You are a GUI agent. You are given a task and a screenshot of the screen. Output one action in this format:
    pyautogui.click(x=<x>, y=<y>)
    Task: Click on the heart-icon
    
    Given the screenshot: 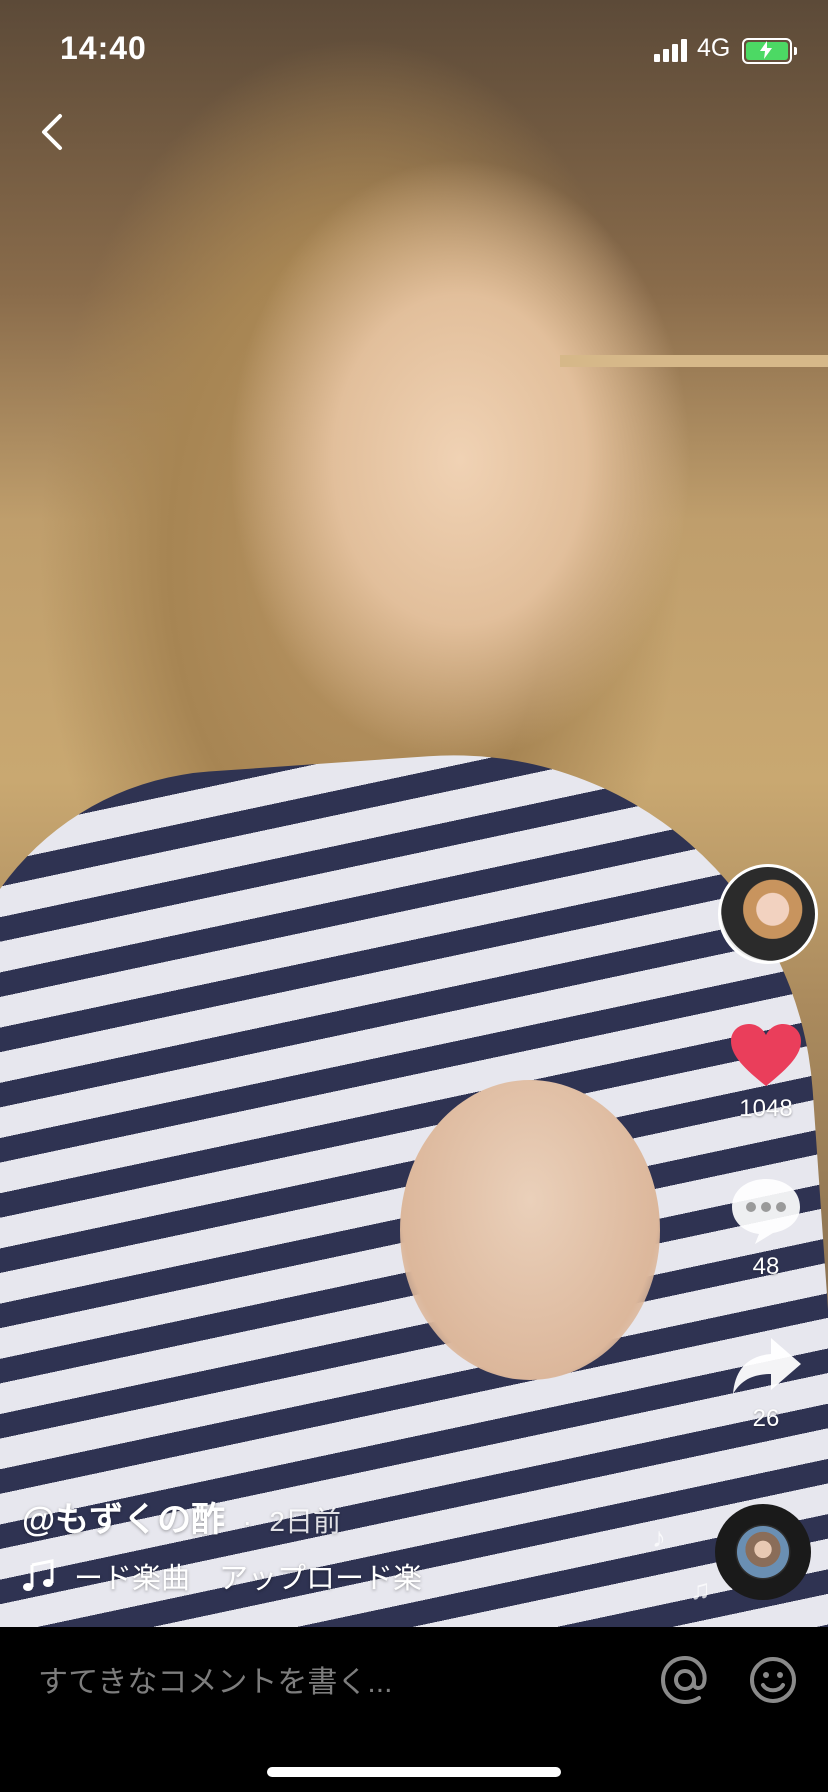 What is the action you would take?
    pyautogui.click(x=766, y=1055)
    